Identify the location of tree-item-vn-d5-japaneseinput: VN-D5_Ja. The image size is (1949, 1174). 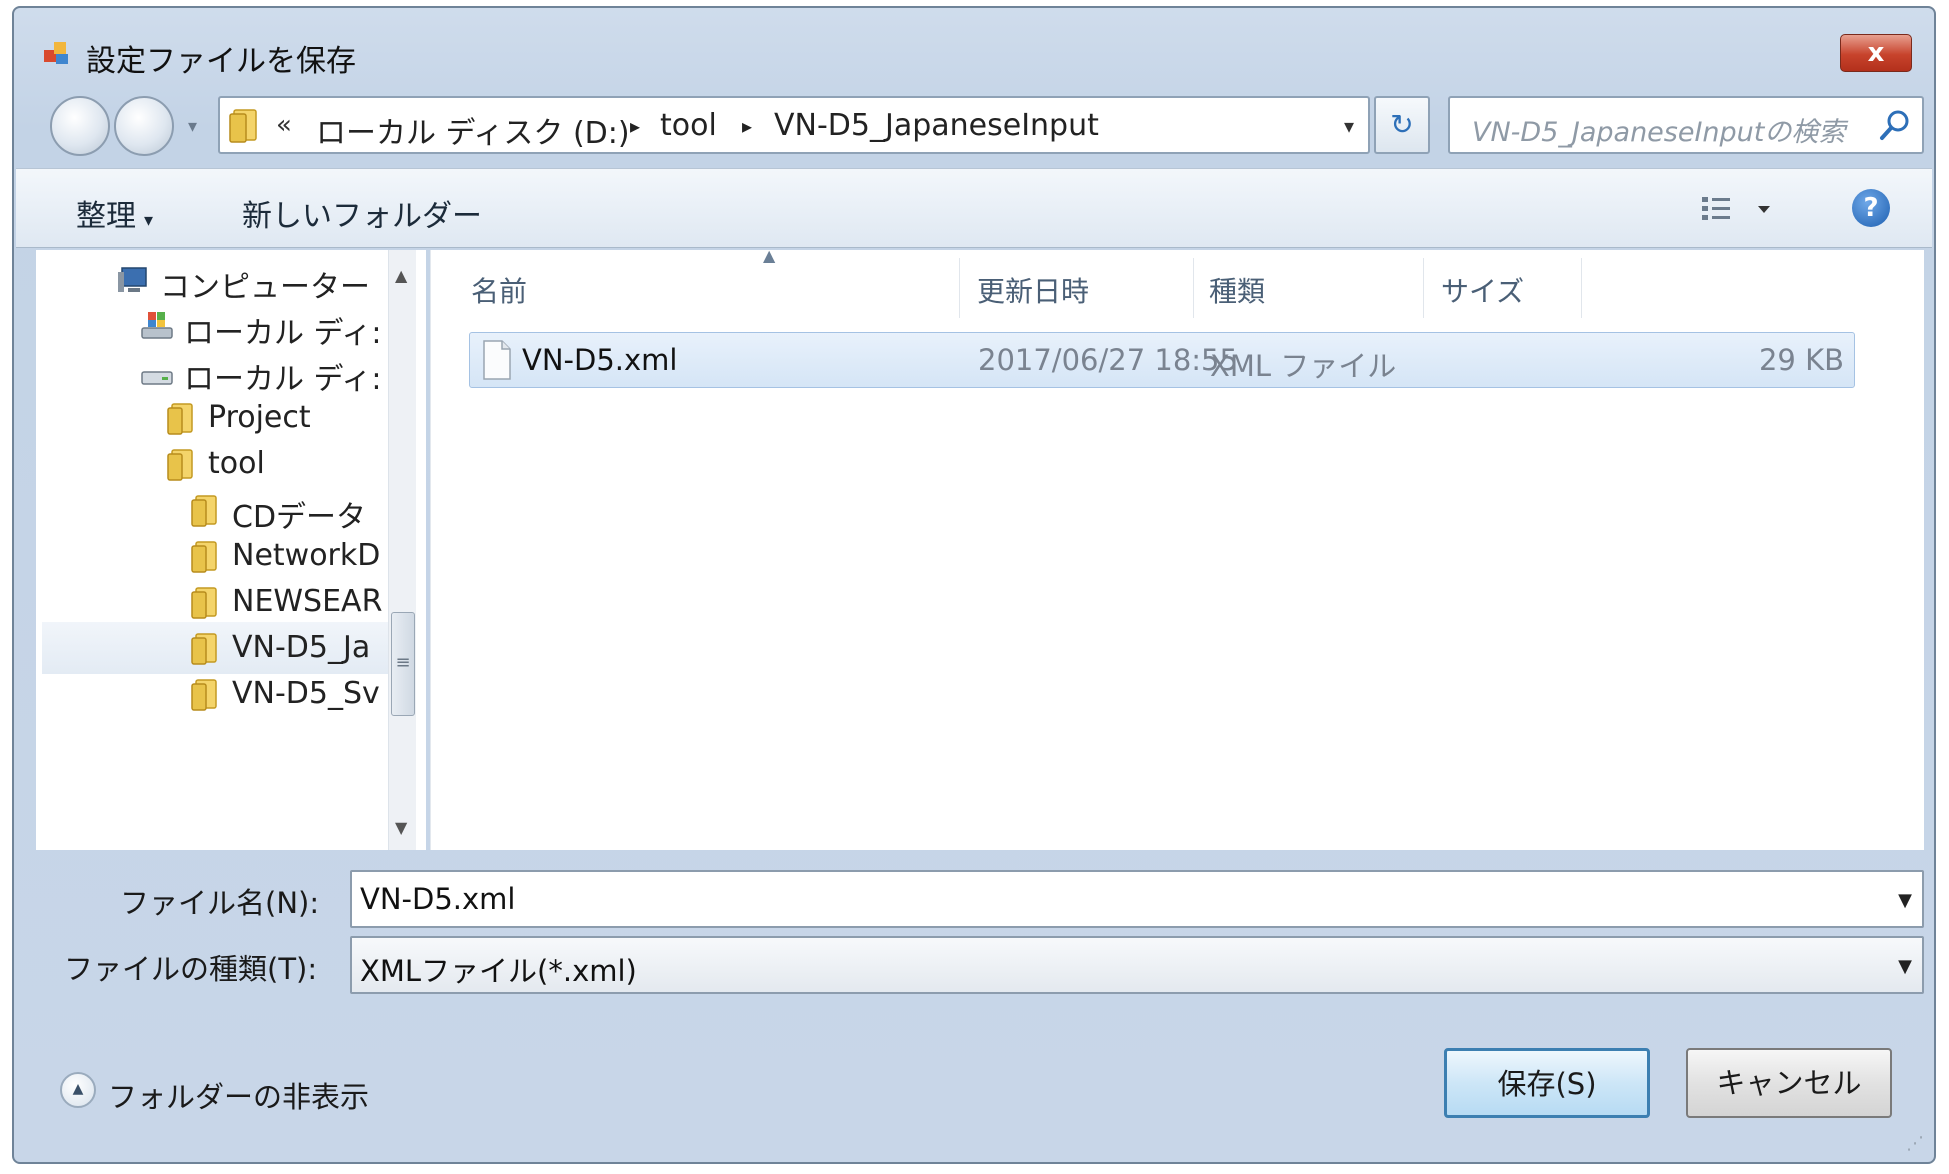
(227, 648).